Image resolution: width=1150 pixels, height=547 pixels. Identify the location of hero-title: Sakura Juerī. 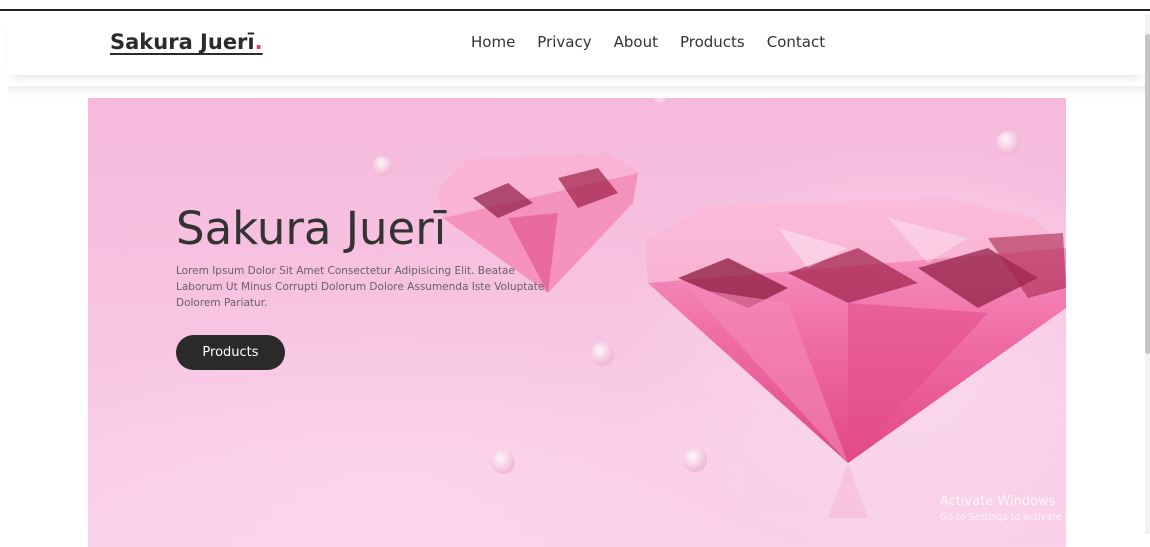
(311, 228).